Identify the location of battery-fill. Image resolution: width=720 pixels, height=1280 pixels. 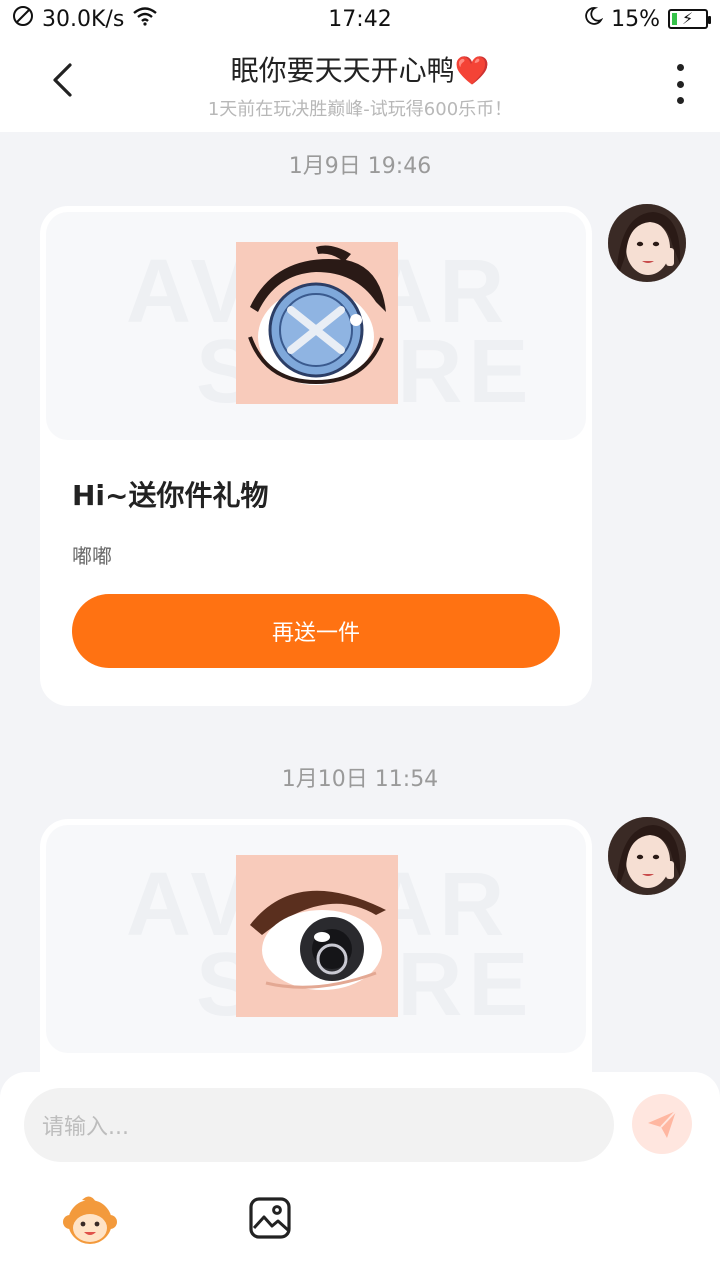
(674, 19).